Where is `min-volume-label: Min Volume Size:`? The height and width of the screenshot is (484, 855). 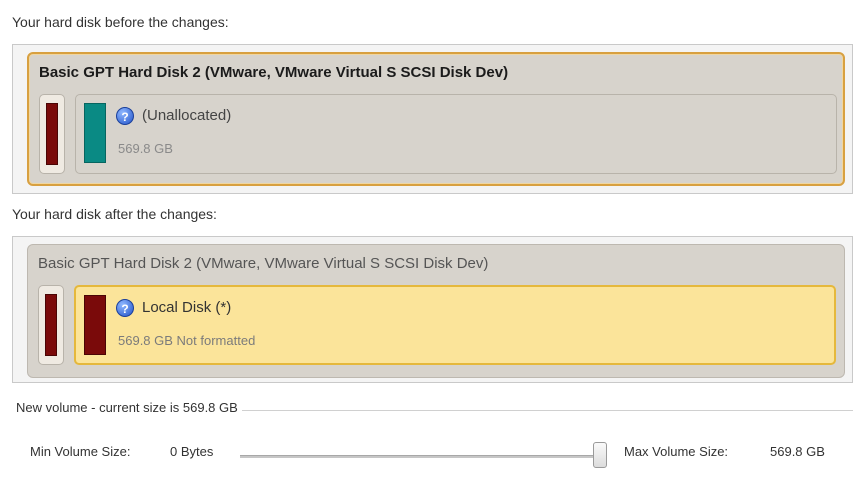 min-volume-label: Min Volume Size: is located at coordinates (80, 451).